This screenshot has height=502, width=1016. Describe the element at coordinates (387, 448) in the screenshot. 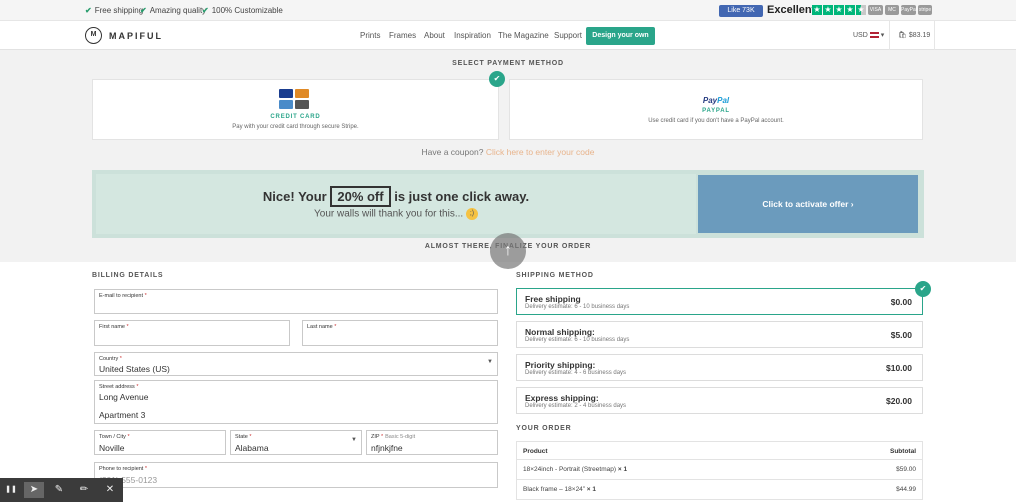

I see `zip-value: nfjnkjfne` at that location.